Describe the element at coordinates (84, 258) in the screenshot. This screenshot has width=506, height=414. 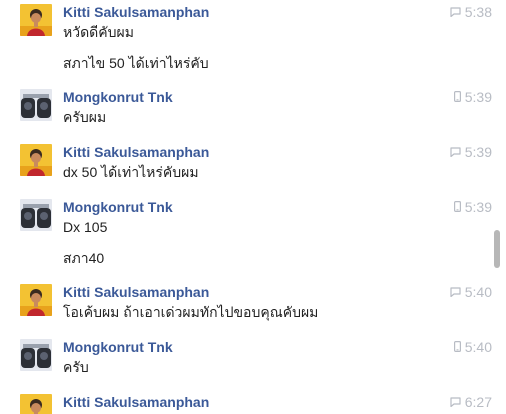
I see `message-text: สภา40` at that location.